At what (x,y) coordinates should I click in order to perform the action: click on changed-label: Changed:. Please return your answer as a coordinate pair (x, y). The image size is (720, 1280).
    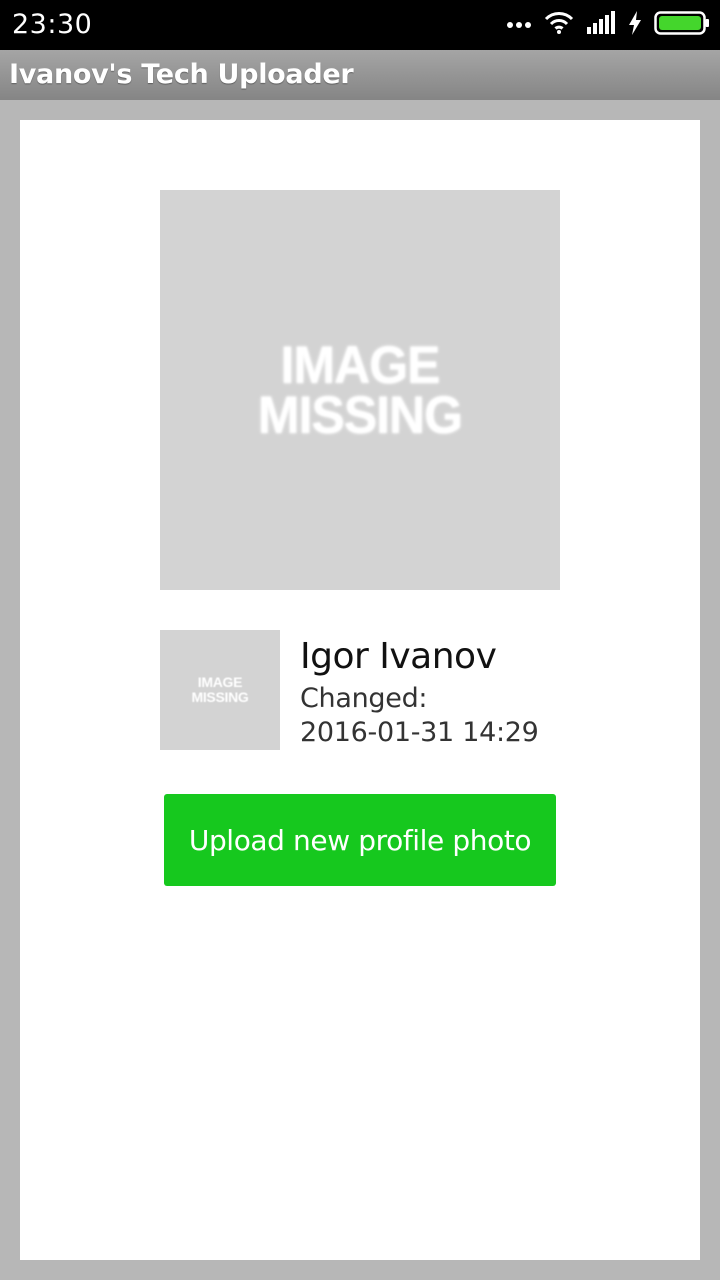
    Looking at the image, I should click on (364, 698).